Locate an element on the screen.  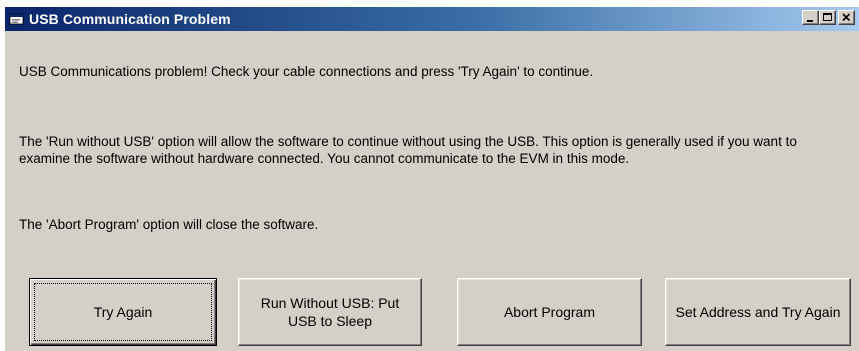
abort-program-button: Abort Program is located at coordinates (549, 312).